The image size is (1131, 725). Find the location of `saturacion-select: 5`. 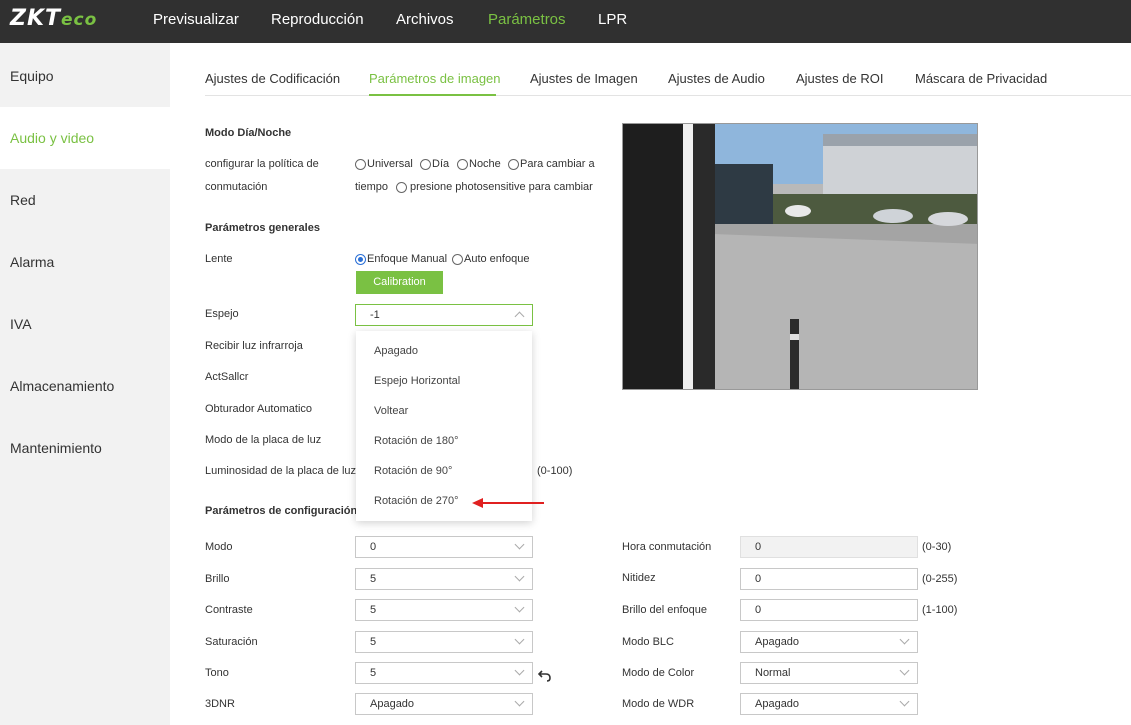

saturacion-select: 5 is located at coordinates (444, 642).